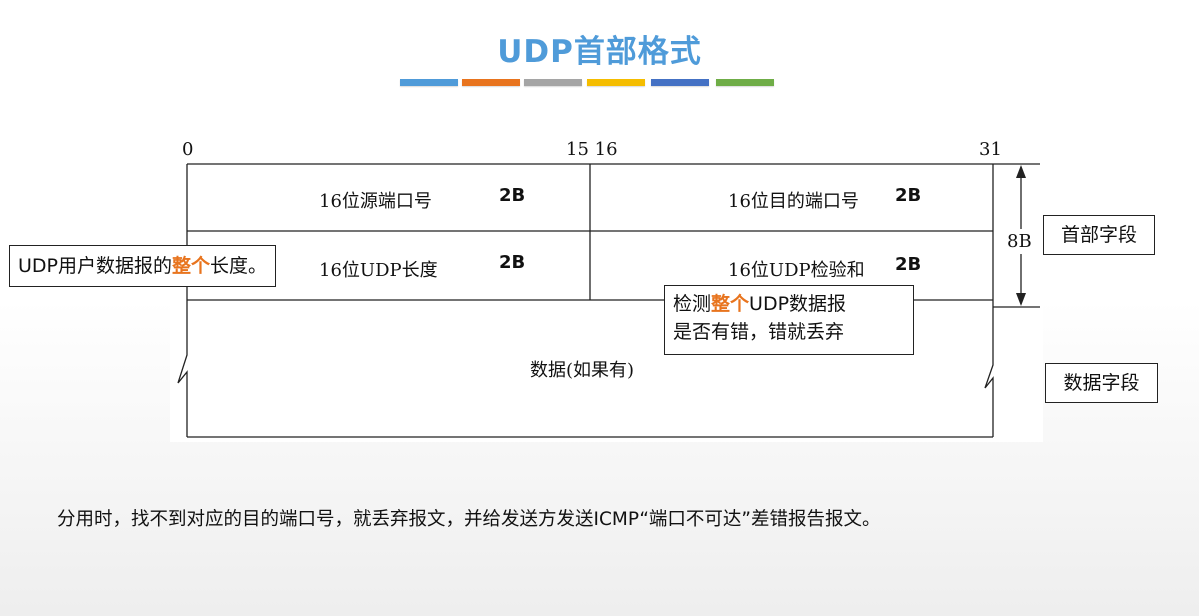 This screenshot has height=616, width=1199. What do you see at coordinates (796, 270) in the screenshot?
I see `udp-checksum-field: 16位UDP检验和` at bounding box center [796, 270].